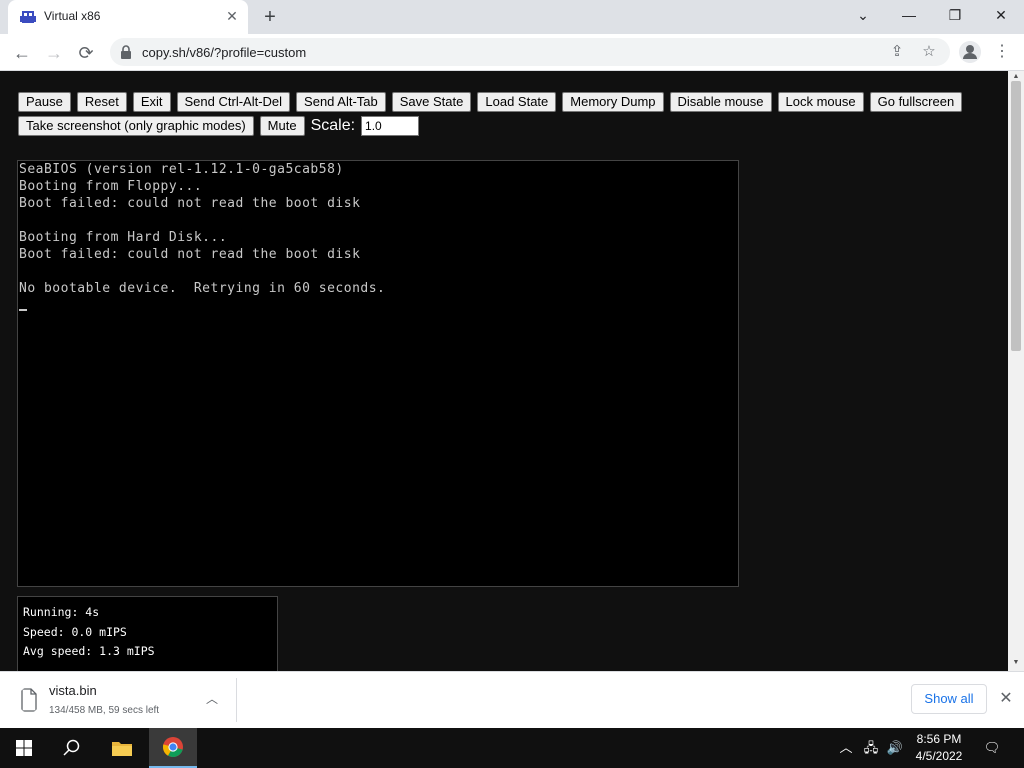  Describe the element at coordinates (44, 102) in the screenshot. I see `pause-button: Pause` at that location.